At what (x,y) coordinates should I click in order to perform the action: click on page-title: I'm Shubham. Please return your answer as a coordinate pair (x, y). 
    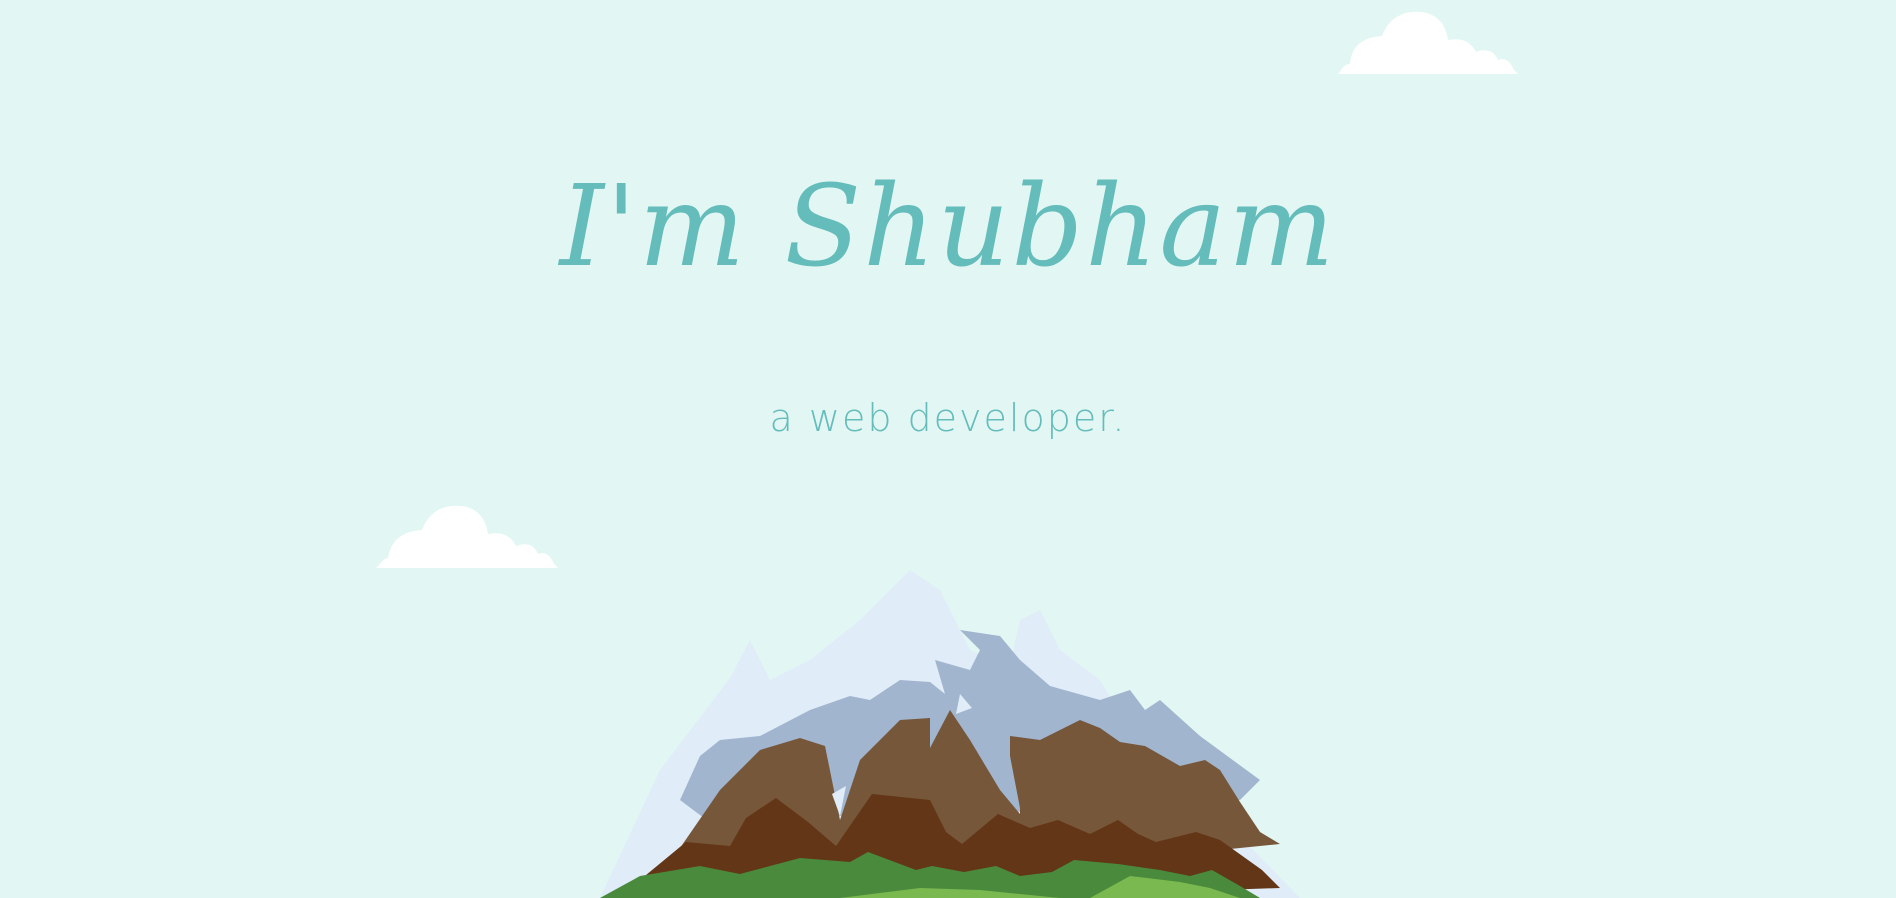
    Looking at the image, I should click on (948, 227).